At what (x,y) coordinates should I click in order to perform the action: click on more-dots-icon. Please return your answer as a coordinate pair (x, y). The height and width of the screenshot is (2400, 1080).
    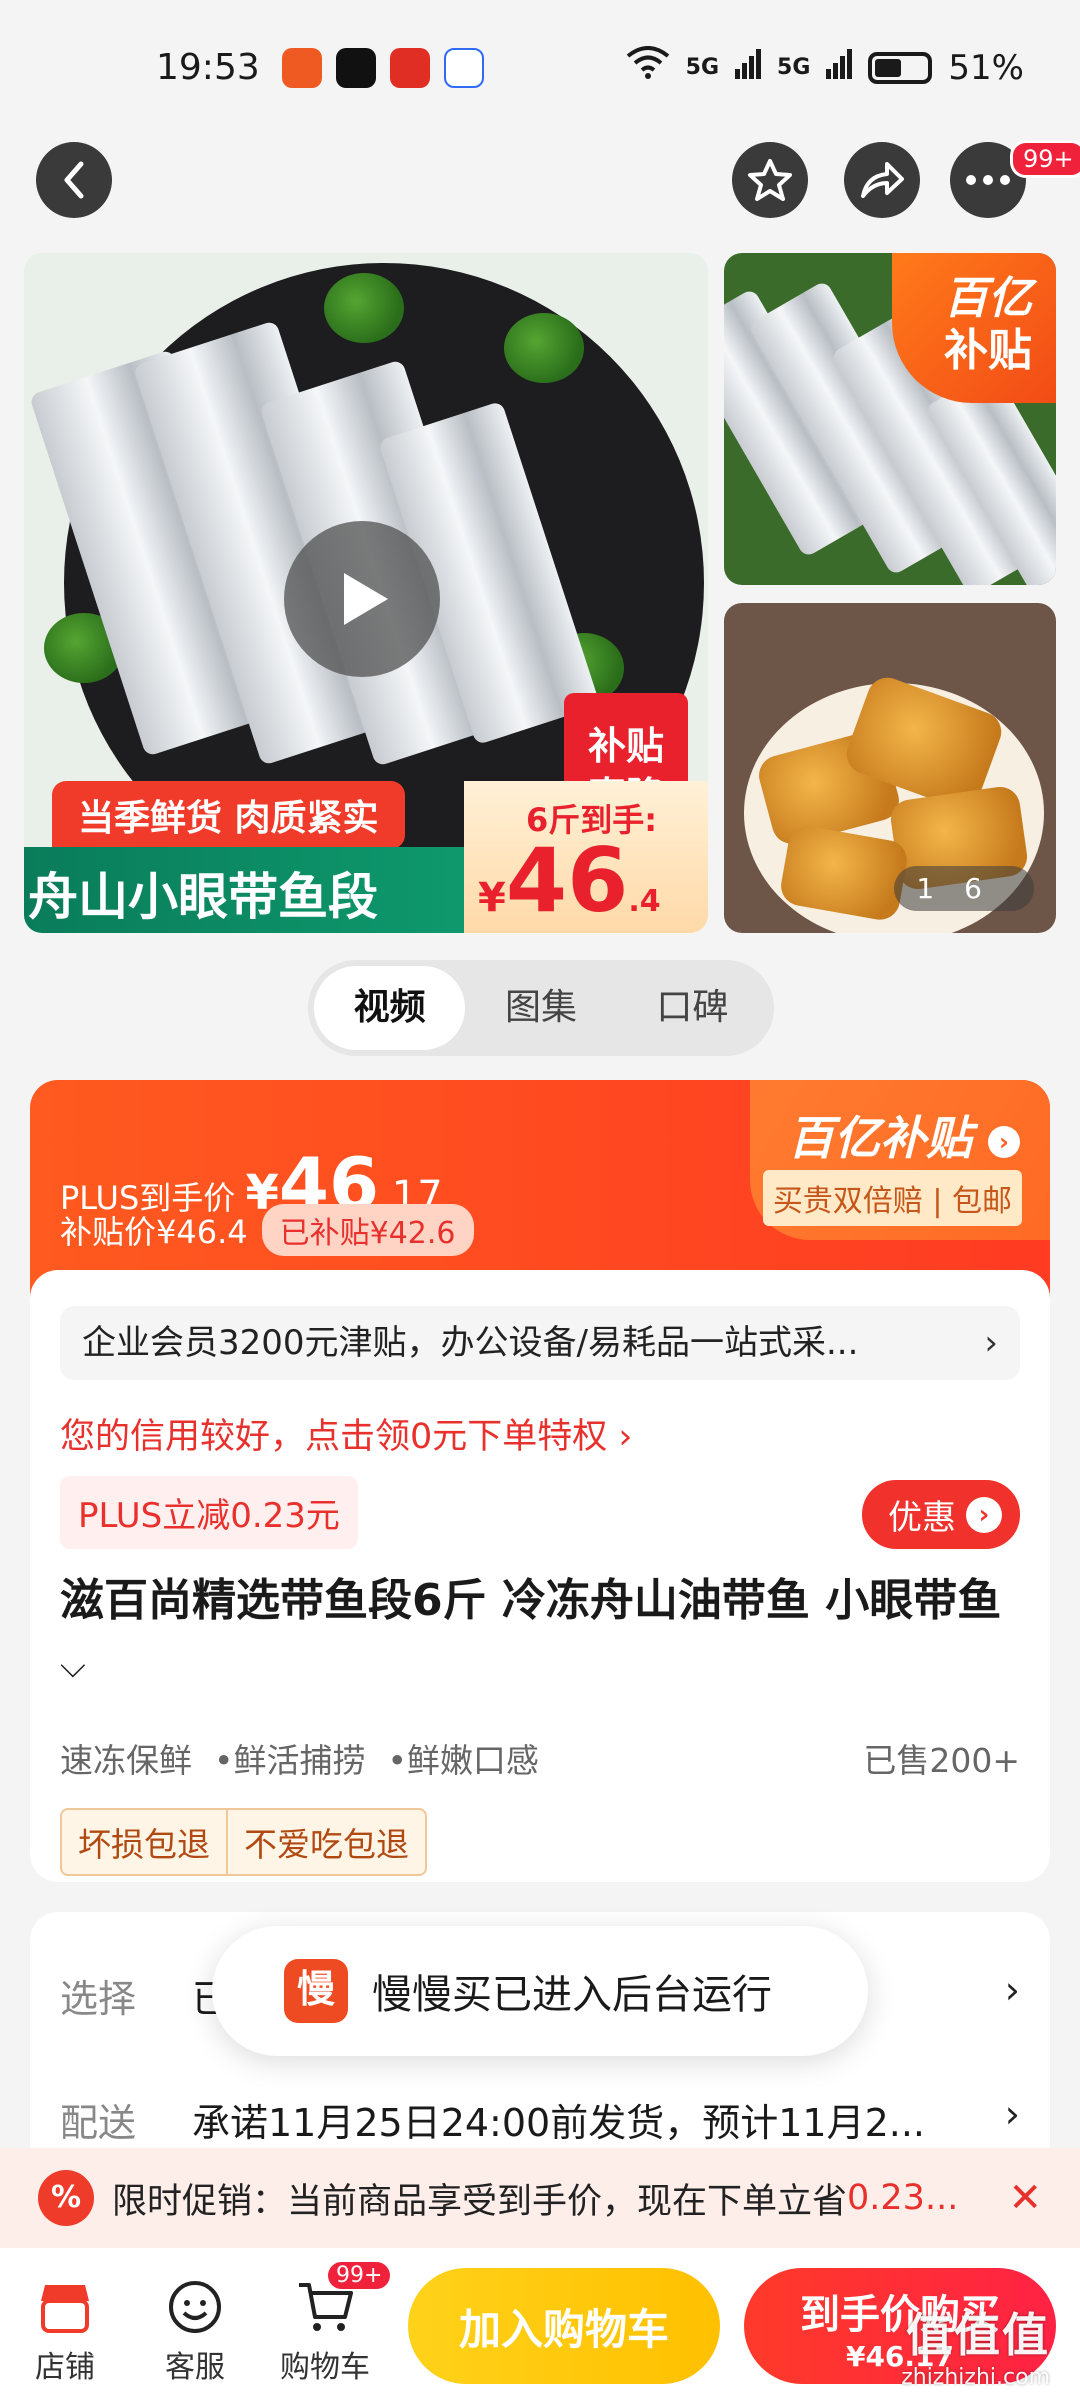
    Looking at the image, I should click on (988, 180).